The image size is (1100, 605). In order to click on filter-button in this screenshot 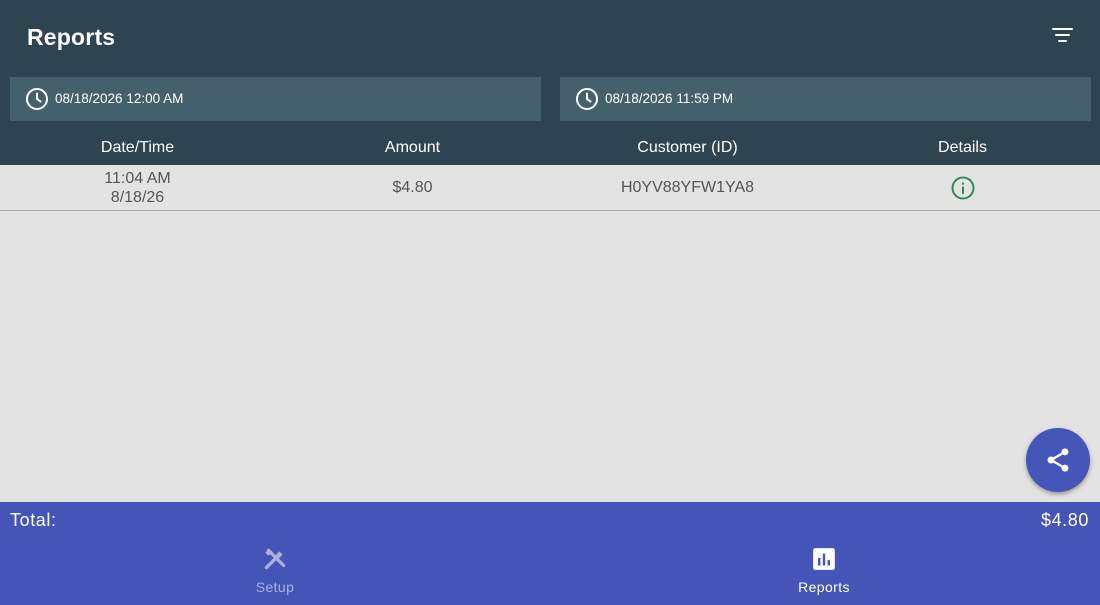, I will do `click(1062, 36)`.